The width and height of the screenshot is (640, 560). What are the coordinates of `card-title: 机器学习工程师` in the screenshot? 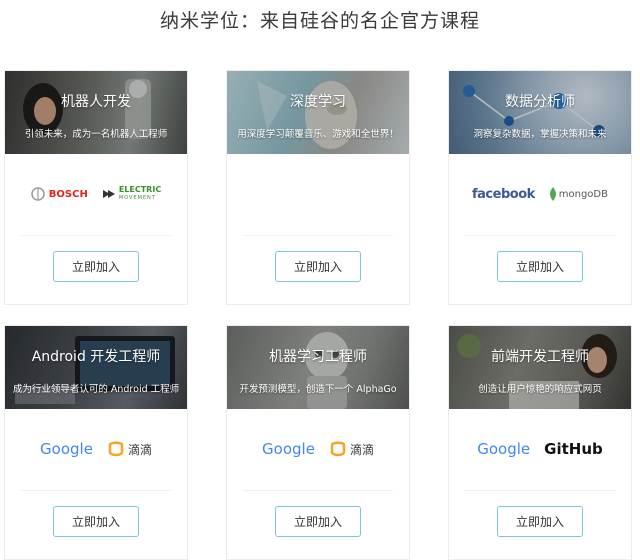 It's located at (318, 357).